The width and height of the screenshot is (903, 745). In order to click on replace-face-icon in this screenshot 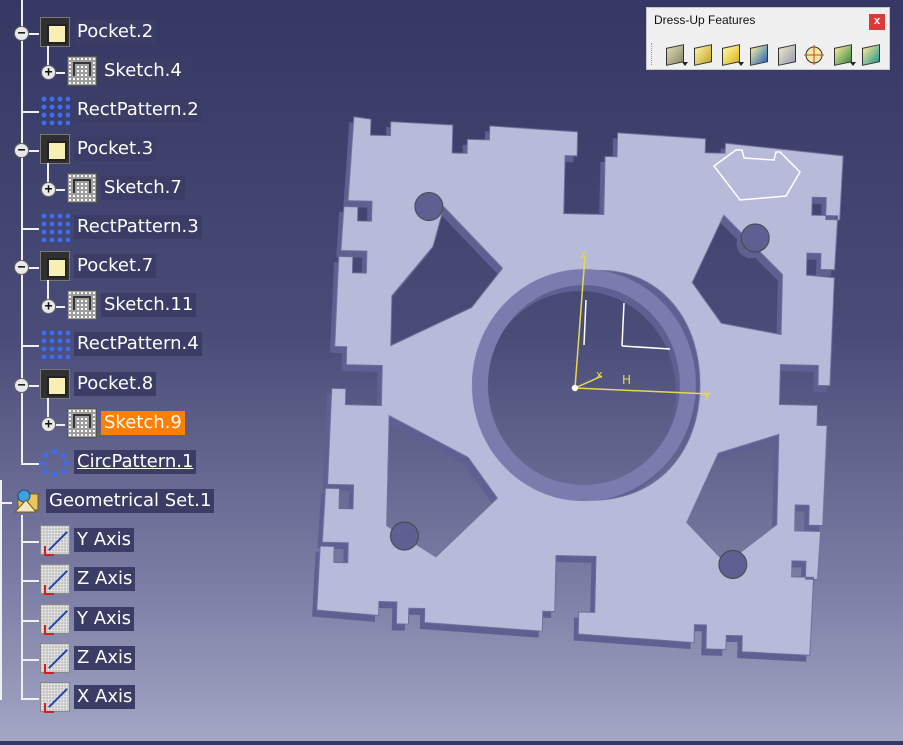, I will do `click(871, 55)`.